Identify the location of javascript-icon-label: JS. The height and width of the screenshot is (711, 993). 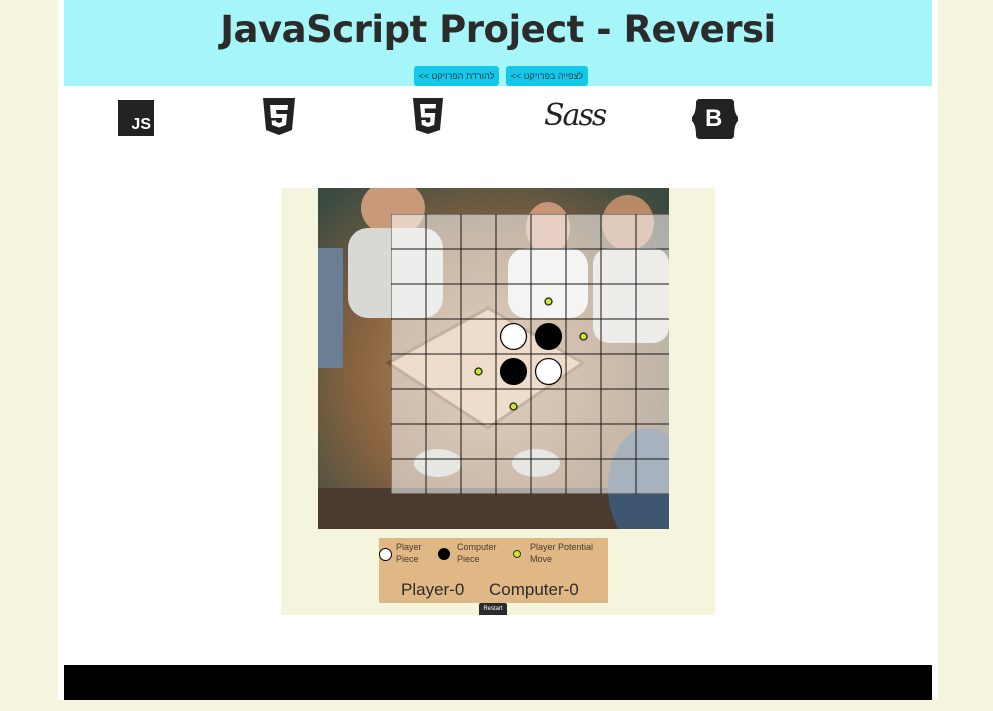
(141, 124).